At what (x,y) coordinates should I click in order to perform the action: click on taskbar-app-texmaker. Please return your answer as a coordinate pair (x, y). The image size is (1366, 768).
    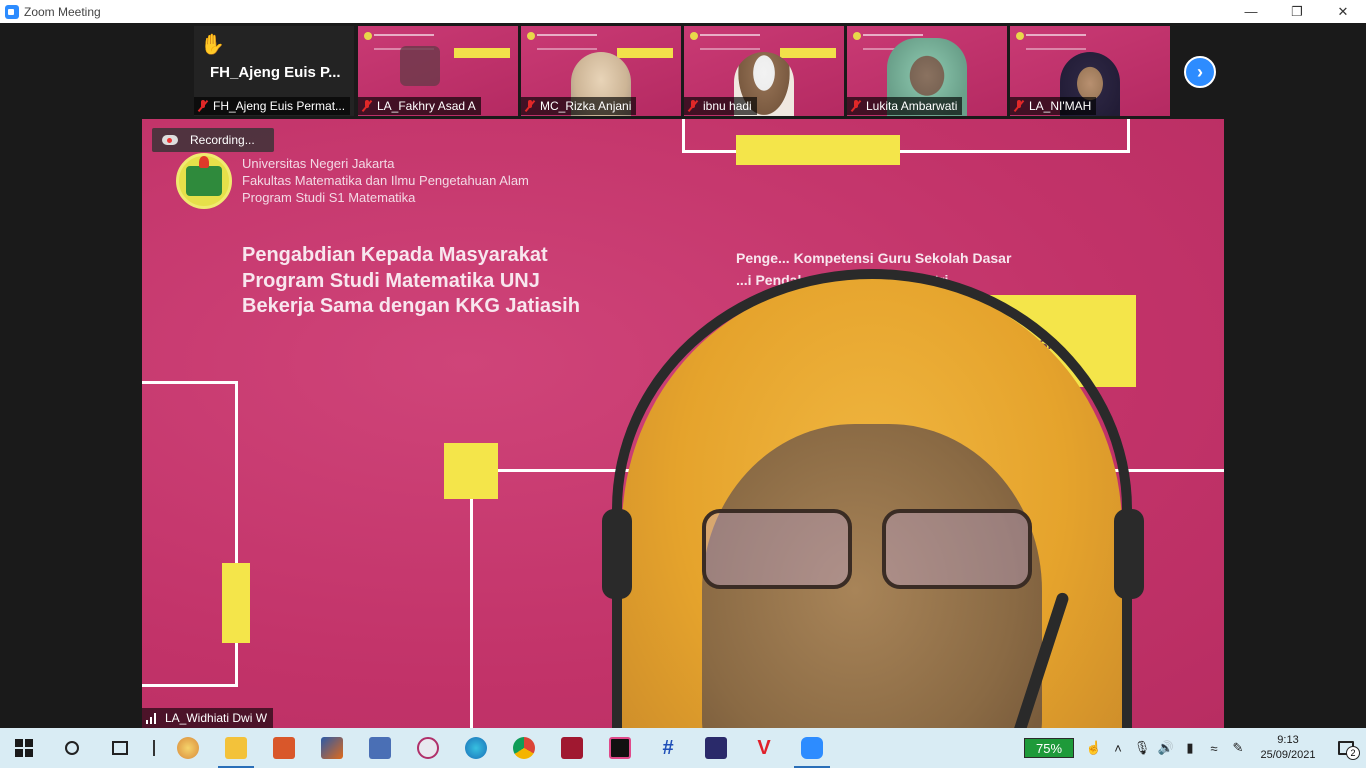
    Looking at the image, I should click on (716, 748).